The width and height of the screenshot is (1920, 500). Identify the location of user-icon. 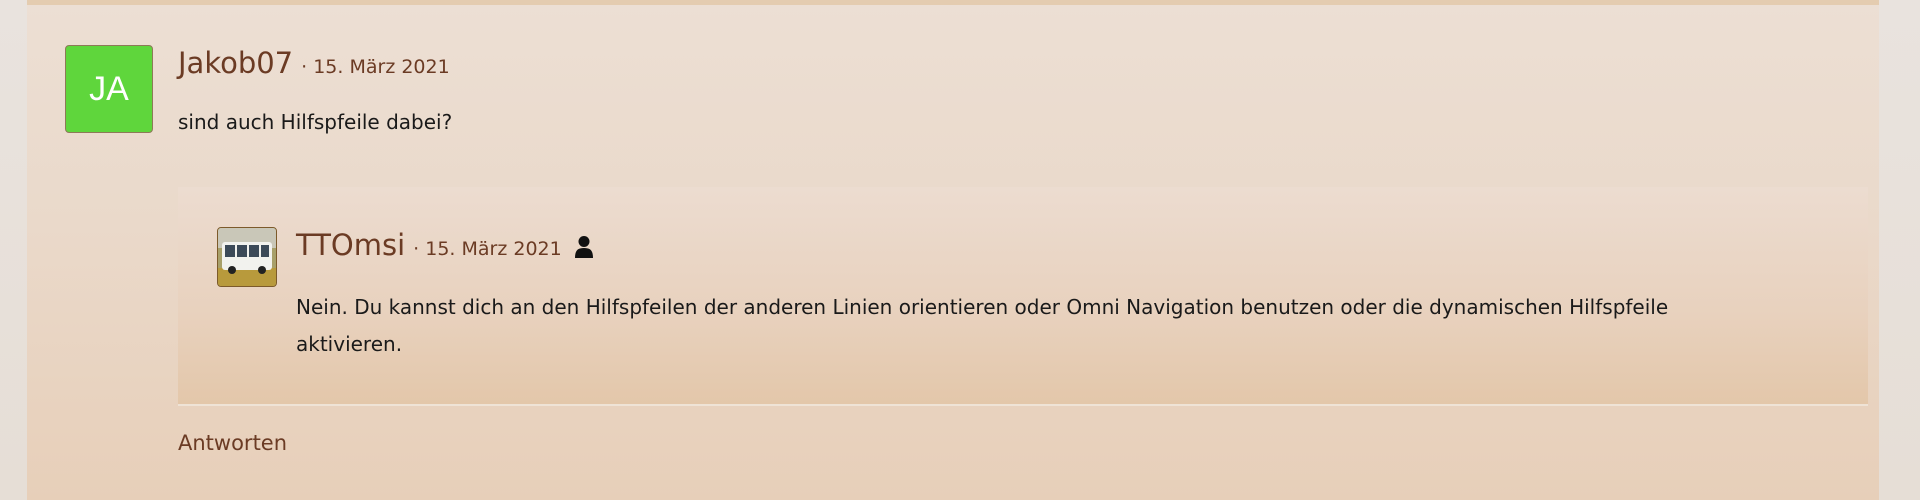
(583, 247).